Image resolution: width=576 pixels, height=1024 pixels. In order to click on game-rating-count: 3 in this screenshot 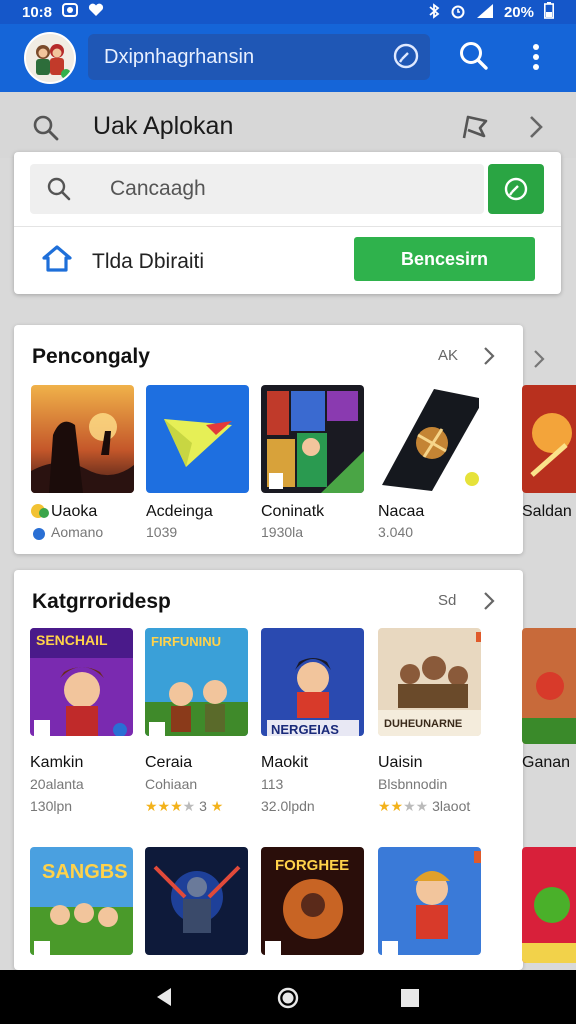, I will do `click(203, 806)`.